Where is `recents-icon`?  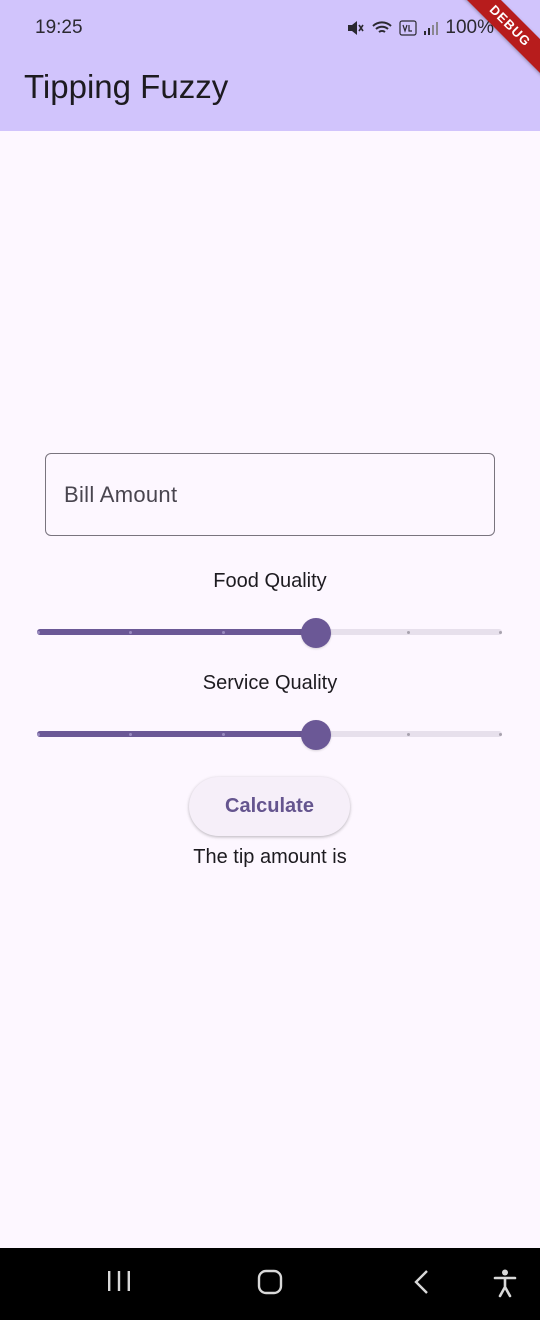
recents-icon is located at coordinates (119, 1282).